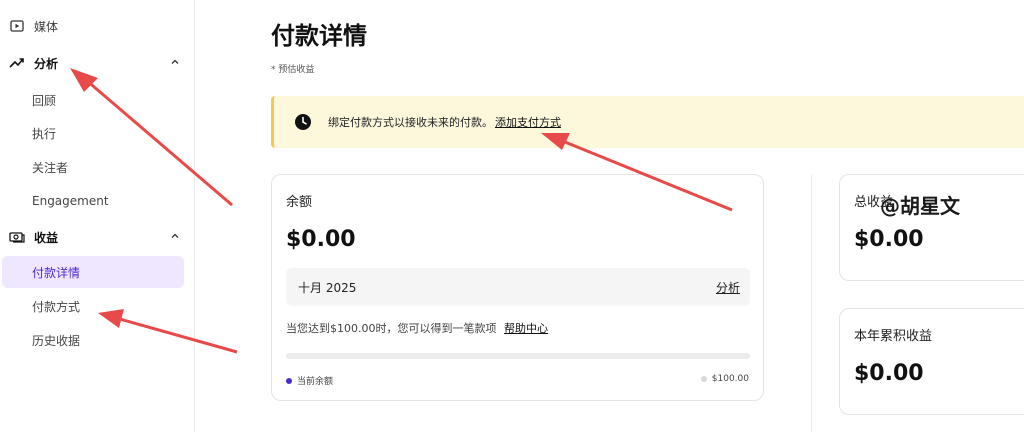  What do you see at coordinates (17, 237) in the screenshot?
I see `money-icon` at bounding box center [17, 237].